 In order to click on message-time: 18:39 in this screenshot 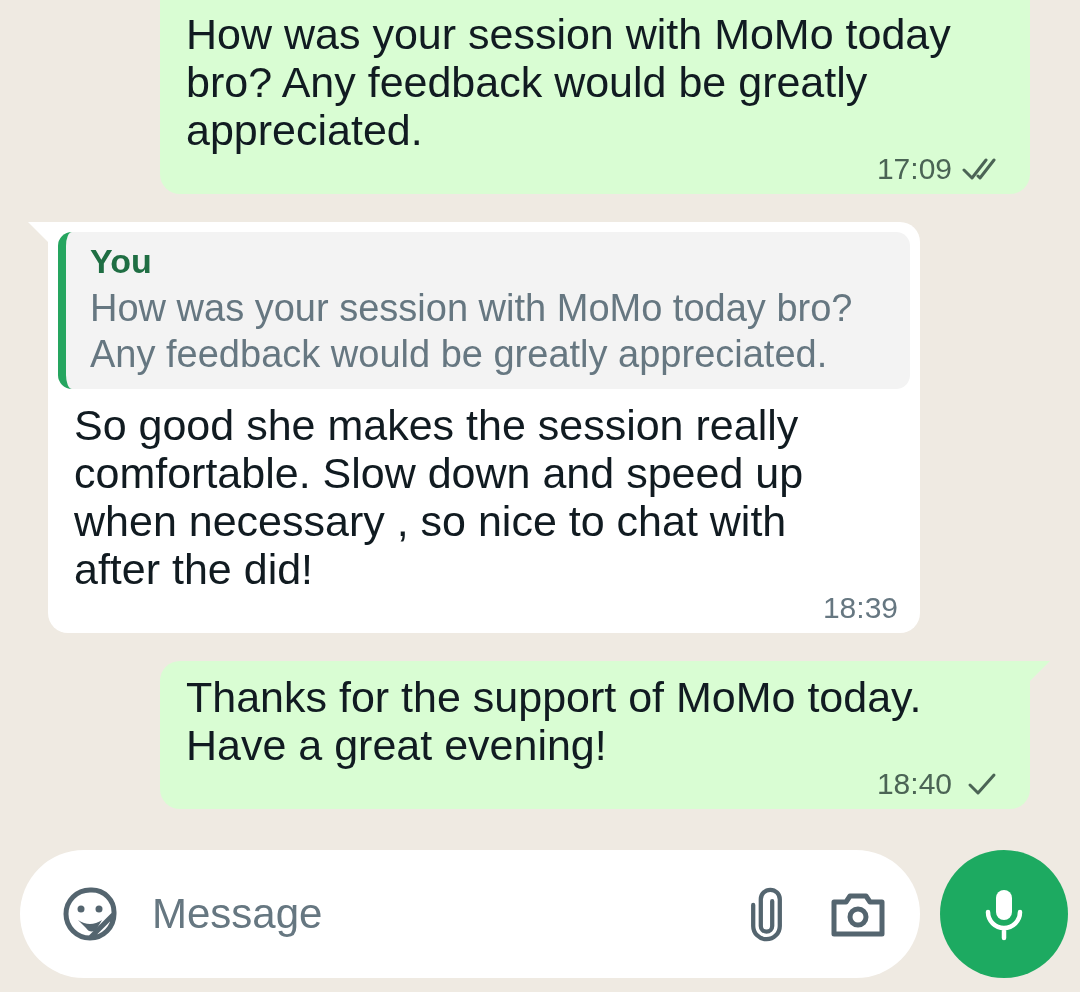, I will do `click(860, 608)`.